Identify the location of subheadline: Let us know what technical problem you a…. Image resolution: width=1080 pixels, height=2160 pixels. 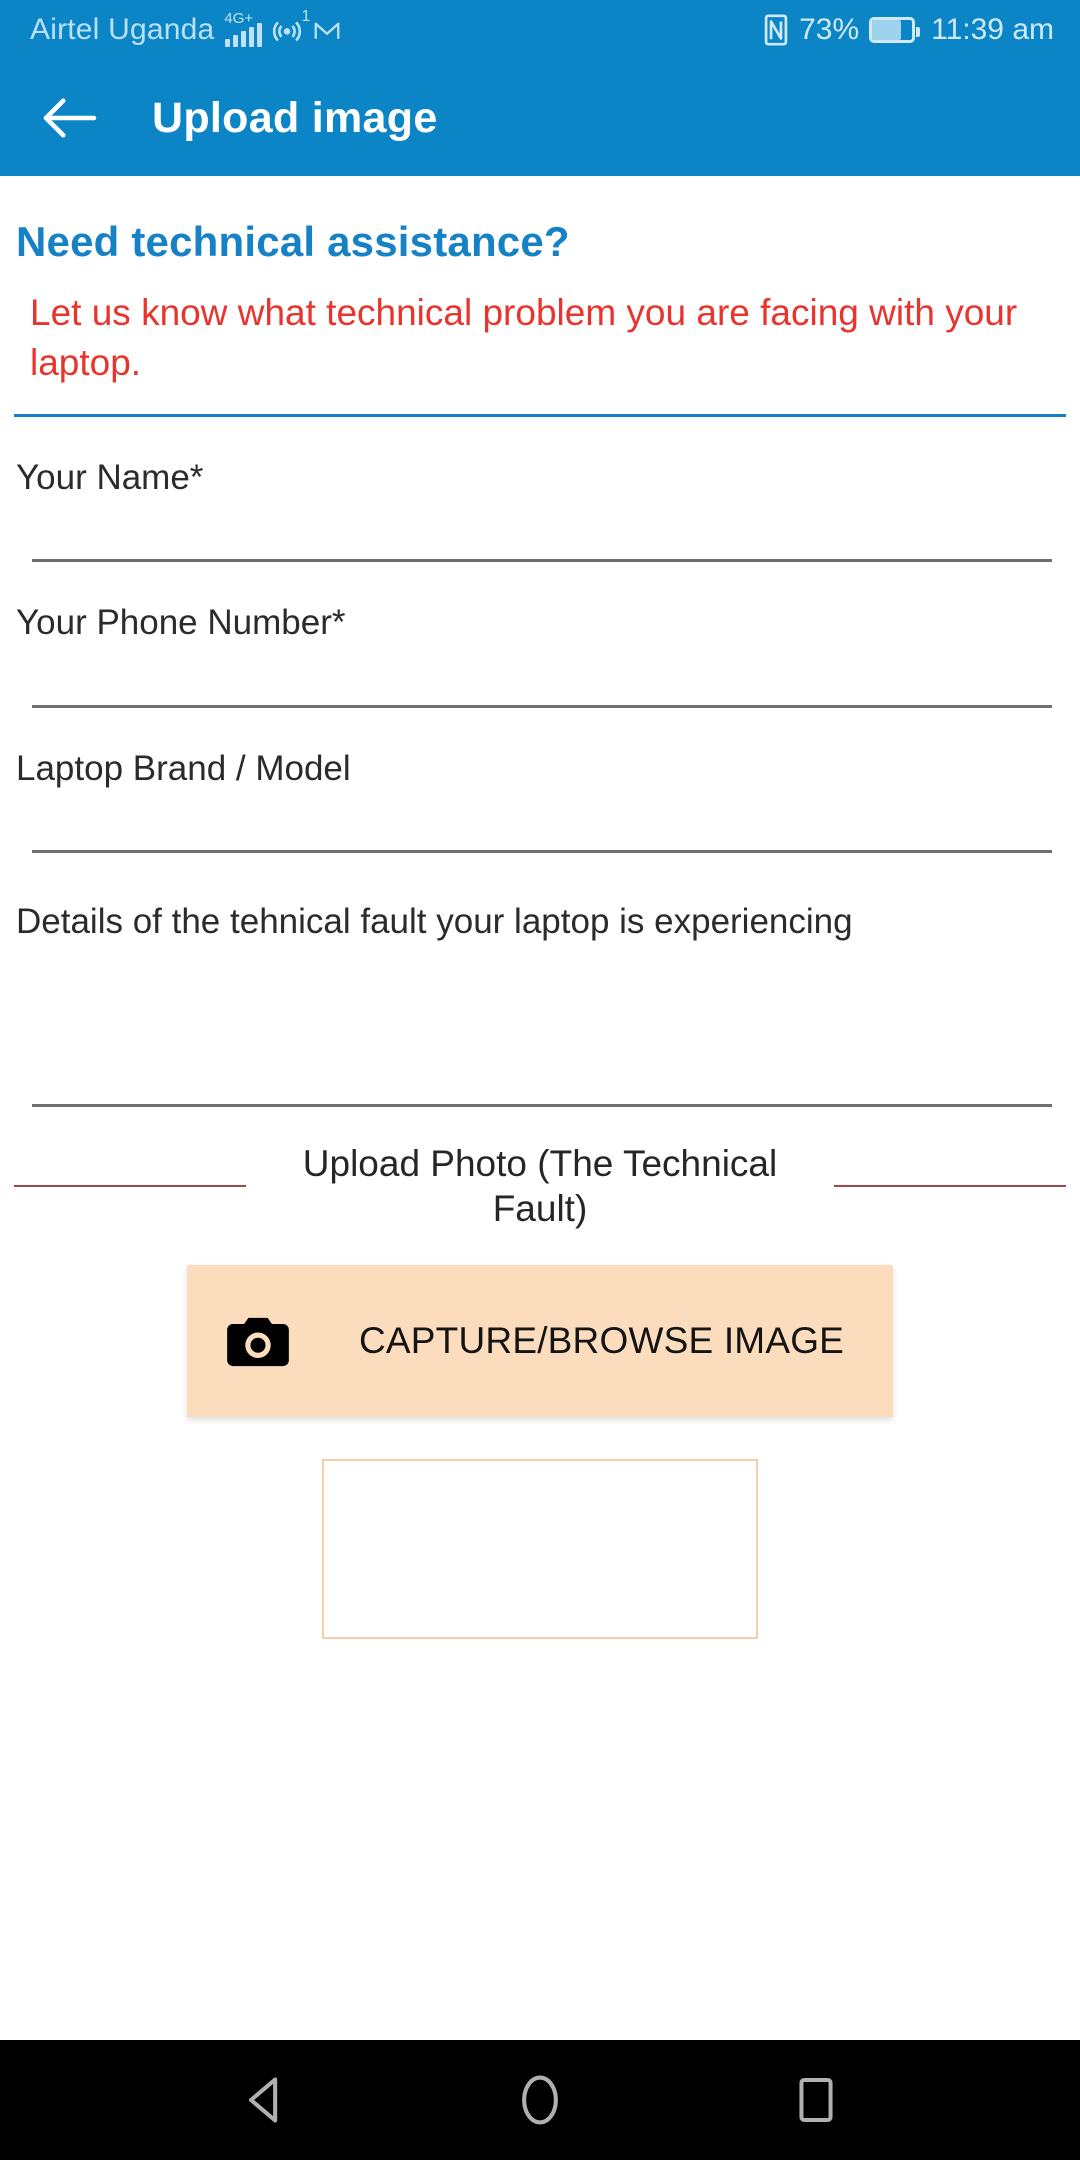
(524, 337).